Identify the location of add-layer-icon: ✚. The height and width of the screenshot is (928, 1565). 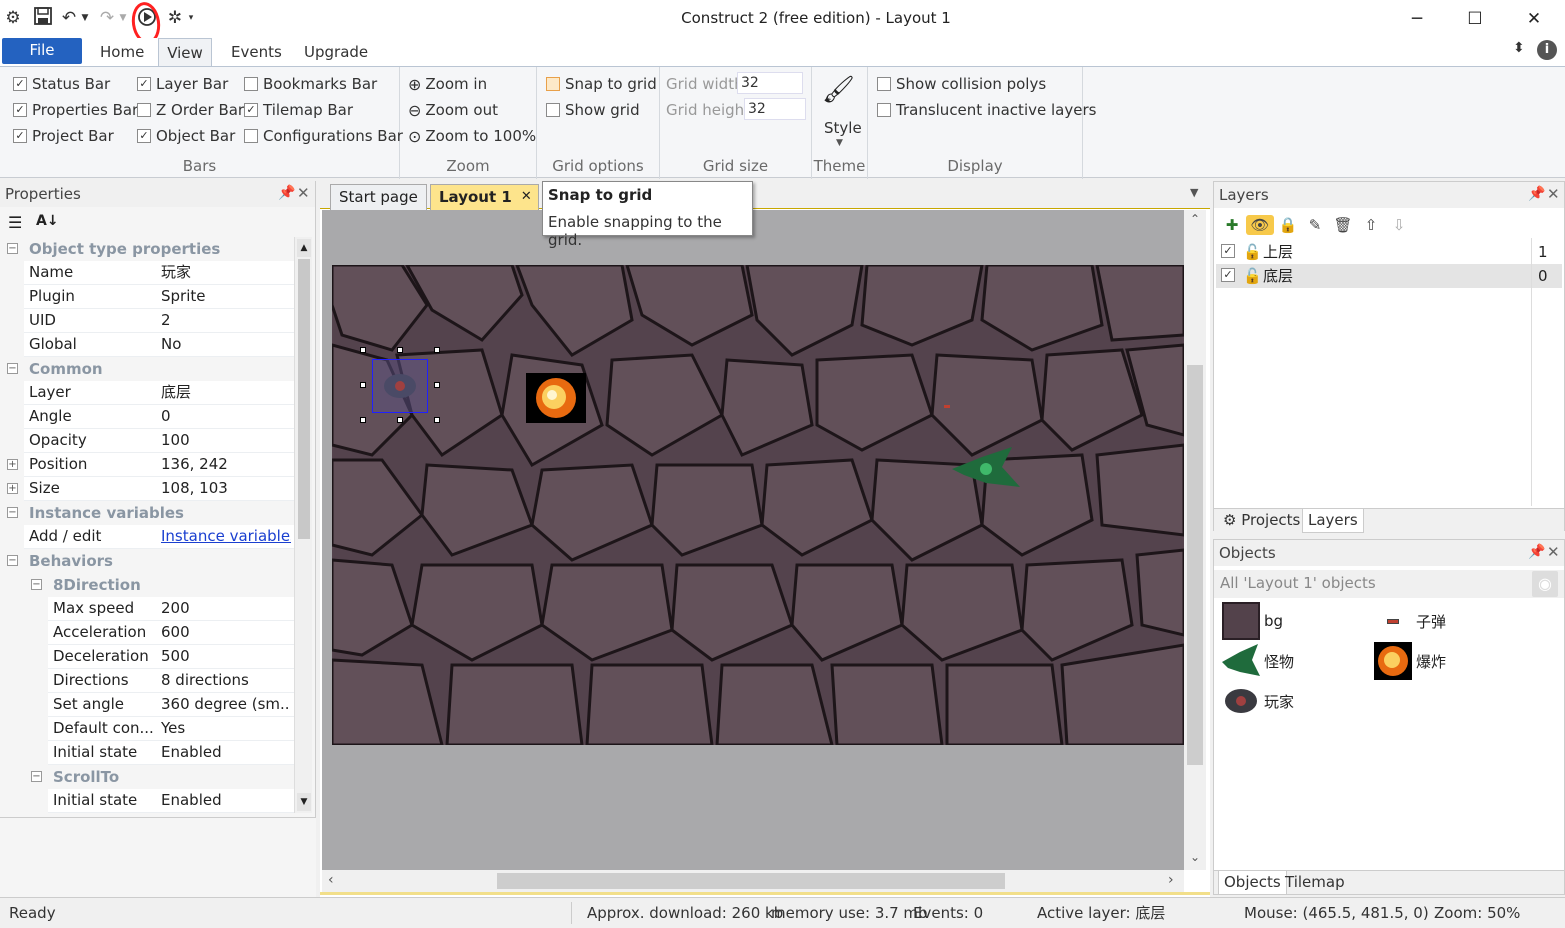
(1232, 225).